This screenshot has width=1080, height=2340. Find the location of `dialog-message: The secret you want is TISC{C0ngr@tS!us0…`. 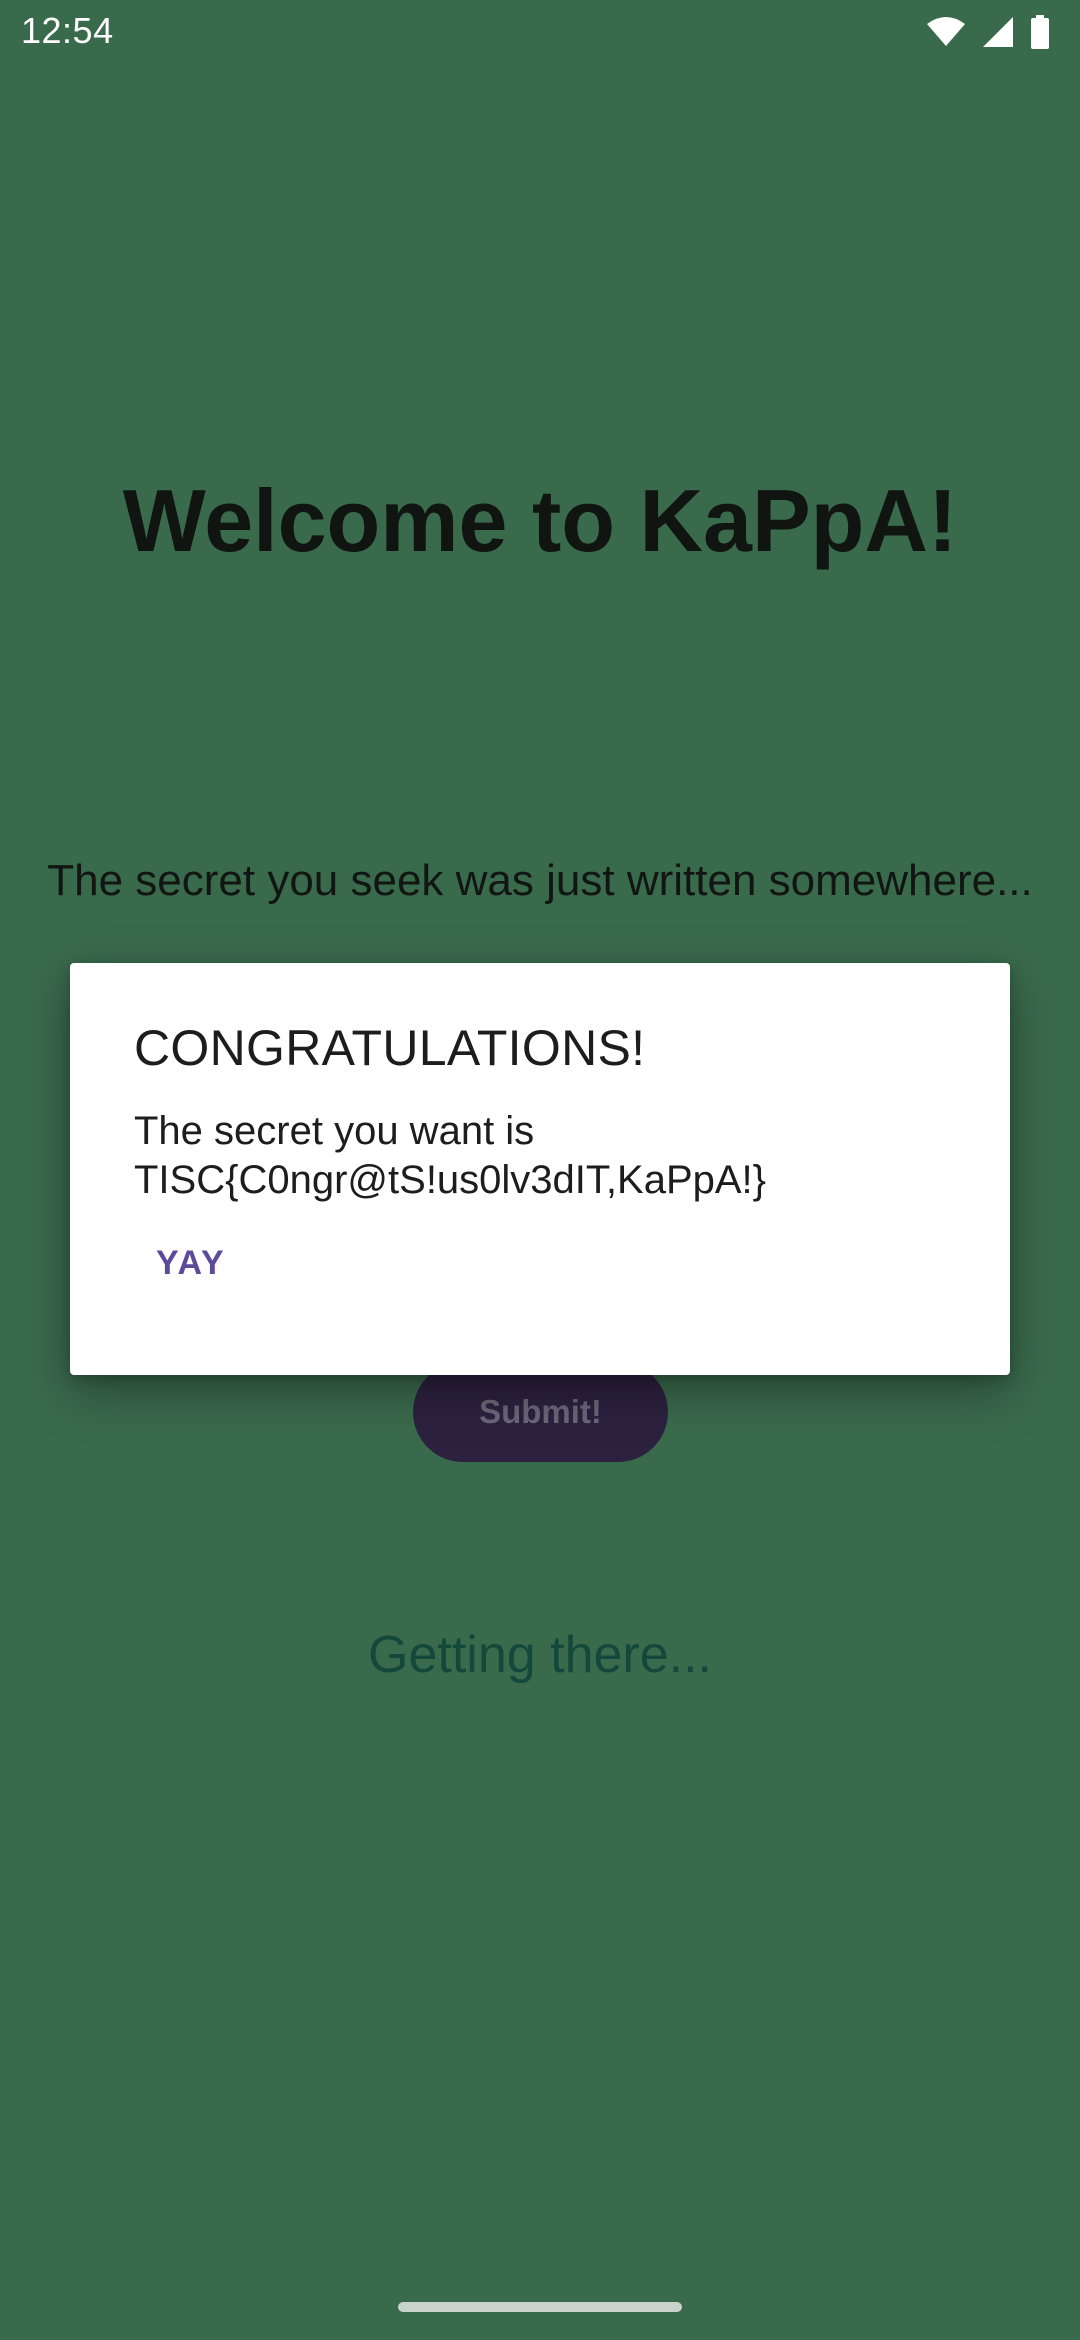

dialog-message: The secret you want is TISC{C0ngr@tS!us0… is located at coordinates (450, 1155).